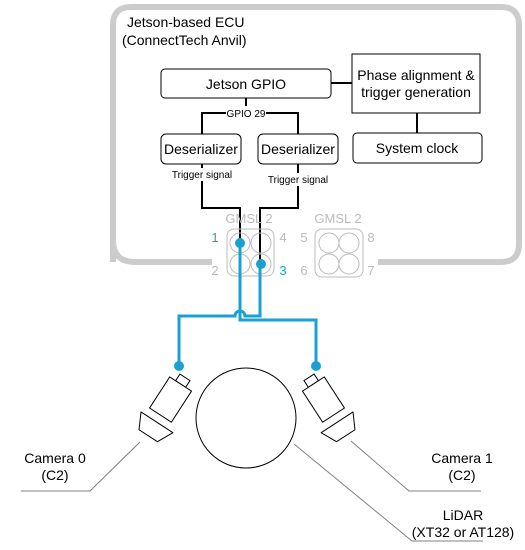 The image size is (525, 550). Describe the element at coordinates (202, 175) in the screenshot. I see `trigger-0-label: Trigger signal` at that location.